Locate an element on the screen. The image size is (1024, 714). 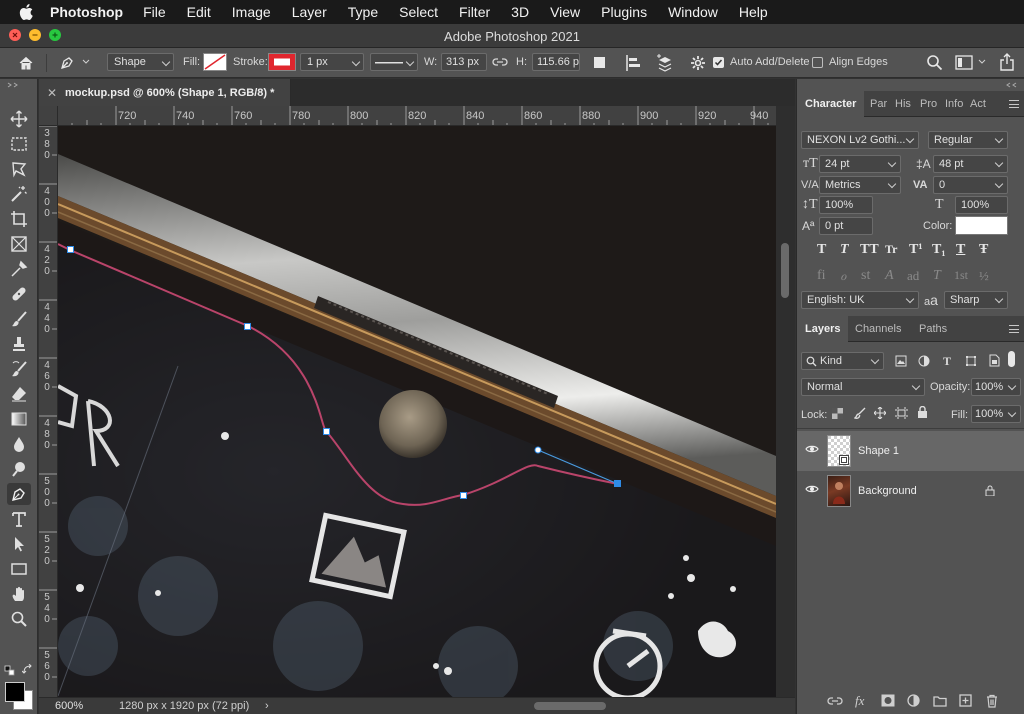
lock-transparent-icon is located at coordinates (837, 413).